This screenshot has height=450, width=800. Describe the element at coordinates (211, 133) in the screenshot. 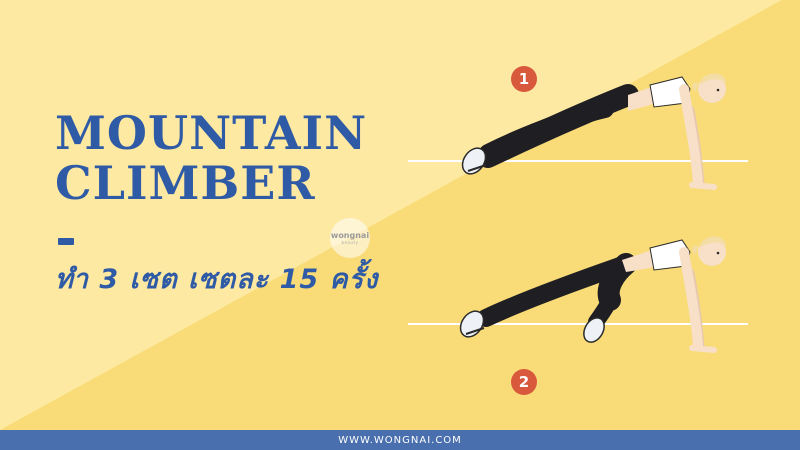

I see `title-line-1: MOUNTAIN` at that location.